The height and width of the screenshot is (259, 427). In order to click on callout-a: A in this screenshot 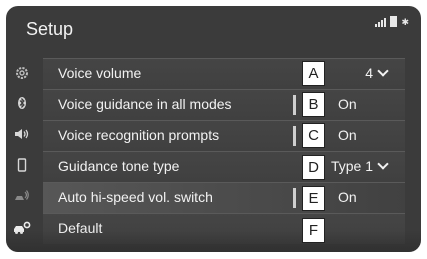, I will do `click(313, 73)`.